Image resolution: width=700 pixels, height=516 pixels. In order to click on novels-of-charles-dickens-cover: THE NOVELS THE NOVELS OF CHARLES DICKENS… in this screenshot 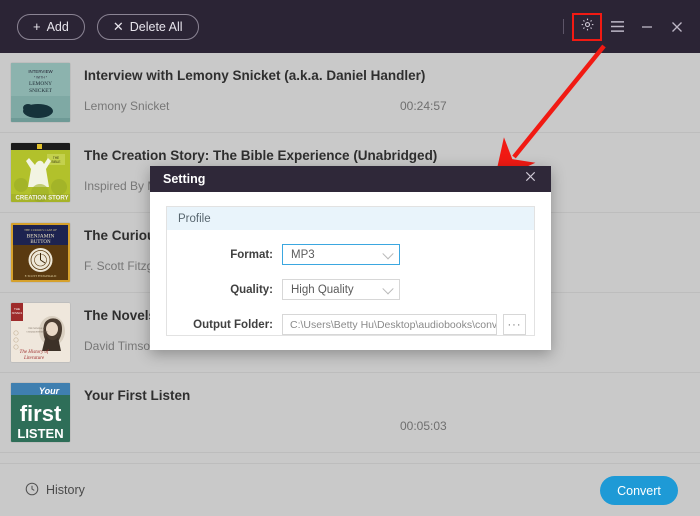, I will do `click(40, 332)`.